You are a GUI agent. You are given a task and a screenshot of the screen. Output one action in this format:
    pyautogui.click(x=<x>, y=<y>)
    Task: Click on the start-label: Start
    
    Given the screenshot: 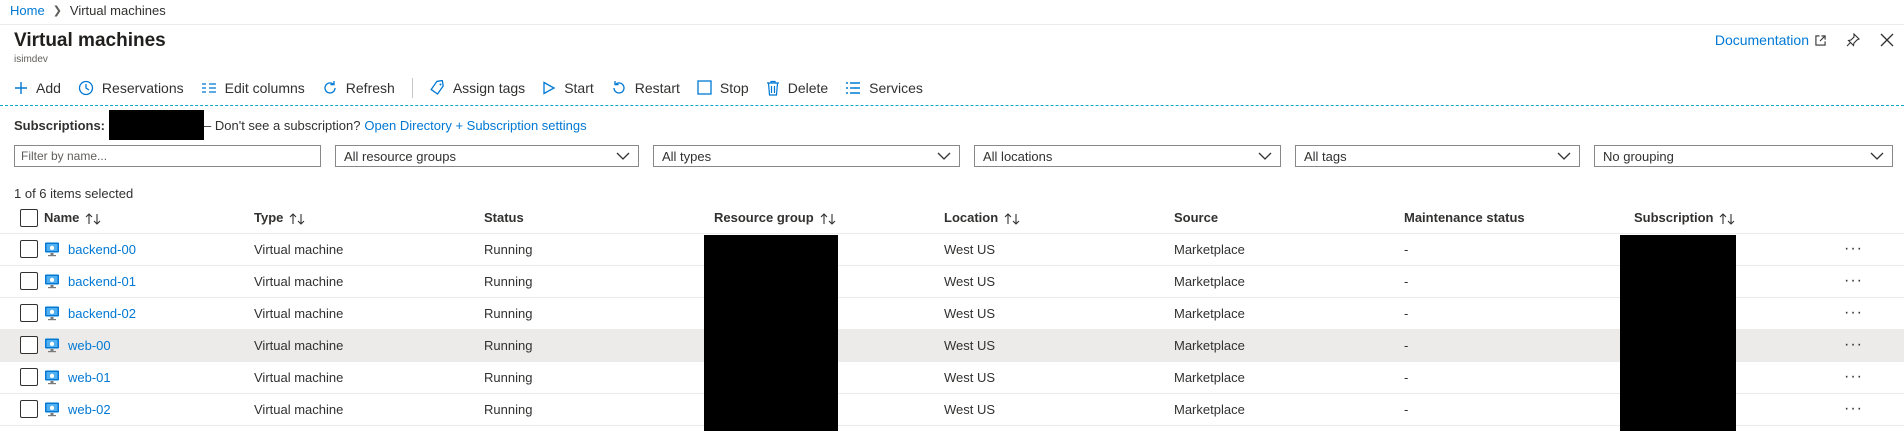 What is the action you would take?
    pyautogui.click(x=579, y=87)
    